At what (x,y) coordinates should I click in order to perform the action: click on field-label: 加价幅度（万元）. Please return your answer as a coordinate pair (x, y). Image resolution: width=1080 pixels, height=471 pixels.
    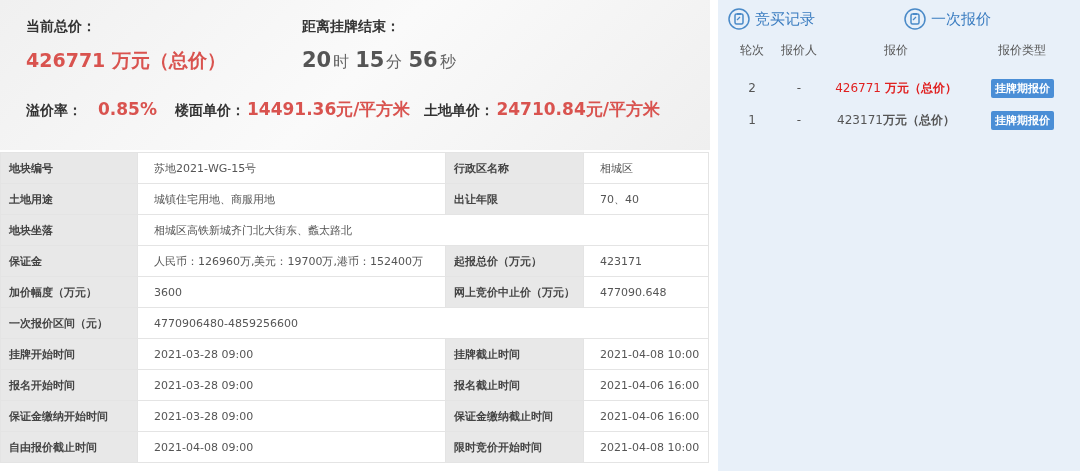
    Looking at the image, I should click on (69, 292).